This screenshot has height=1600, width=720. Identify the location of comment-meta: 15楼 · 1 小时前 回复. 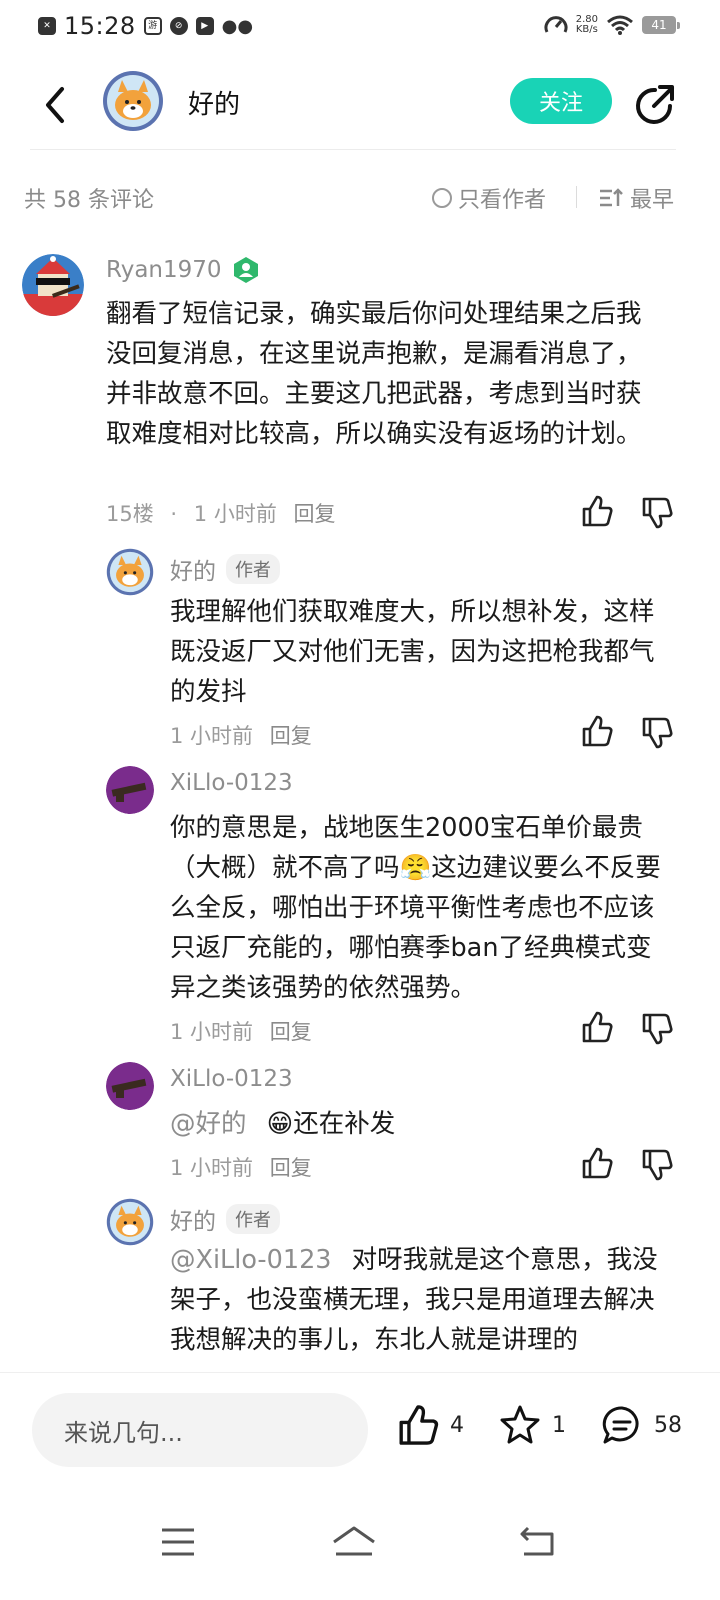
(221, 513).